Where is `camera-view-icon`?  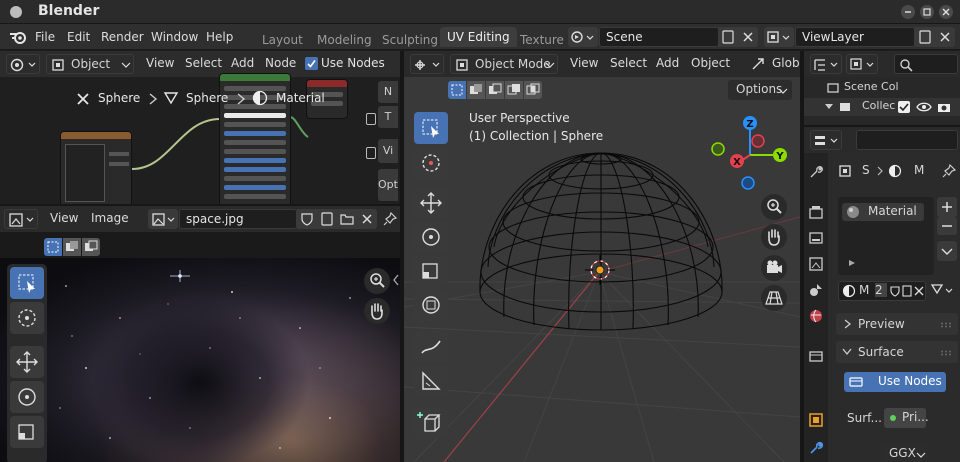 camera-view-icon is located at coordinates (774, 268).